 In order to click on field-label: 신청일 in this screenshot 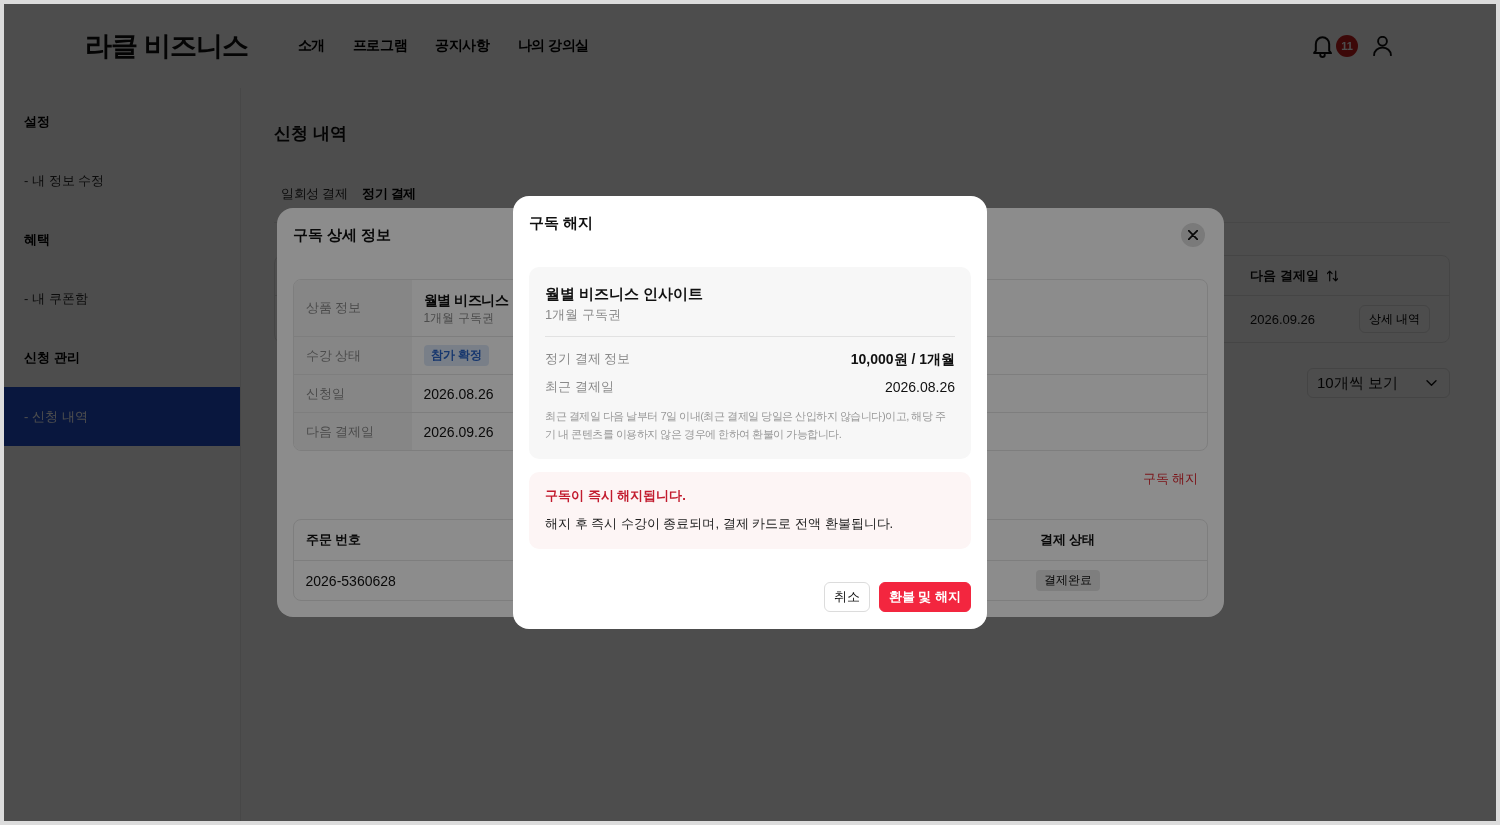, I will do `click(325, 393)`.